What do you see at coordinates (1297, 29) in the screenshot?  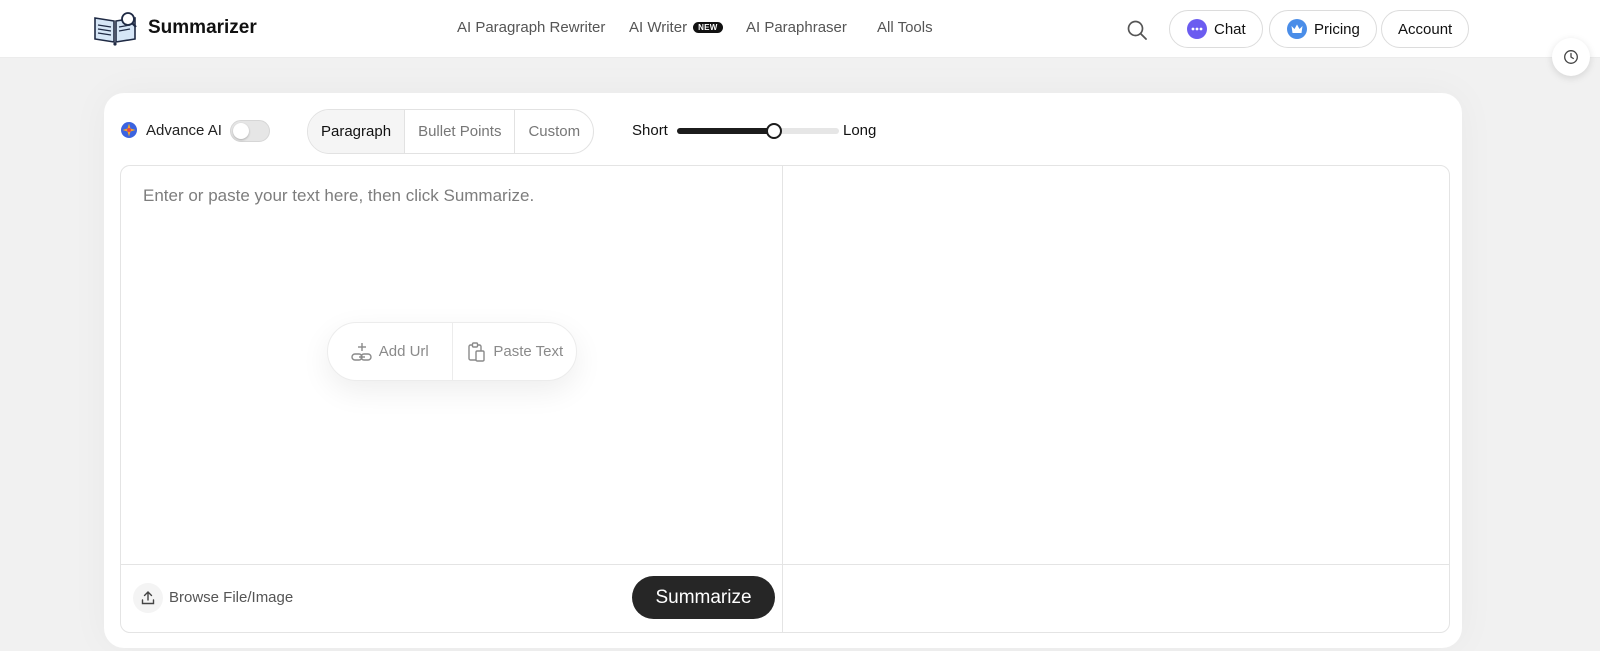 I see `crown-icon` at bounding box center [1297, 29].